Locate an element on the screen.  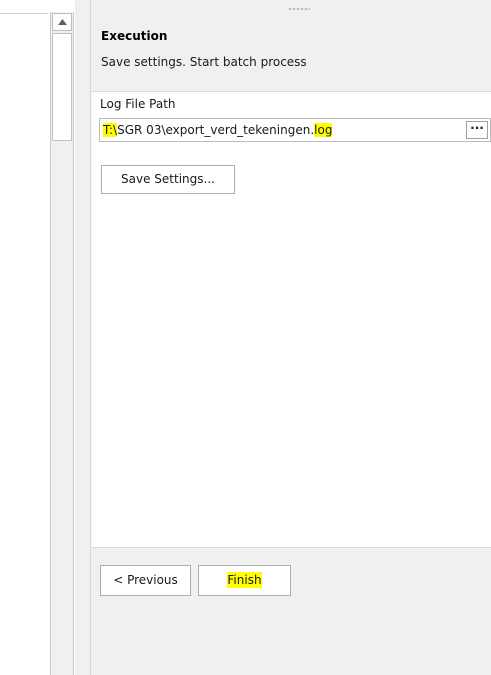
resize-grip-icon is located at coordinates (299, 9).